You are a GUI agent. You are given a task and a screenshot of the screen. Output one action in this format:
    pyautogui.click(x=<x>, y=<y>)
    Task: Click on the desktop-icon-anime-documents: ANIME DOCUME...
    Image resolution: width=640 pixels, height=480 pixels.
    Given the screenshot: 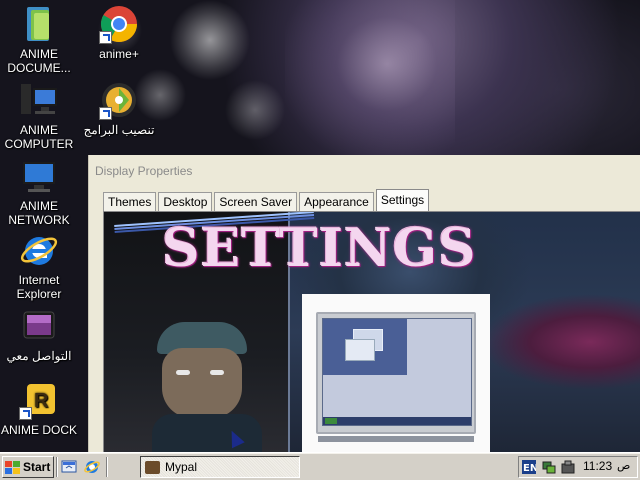 What is the action you would take?
    pyautogui.click(x=40, y=39)
    